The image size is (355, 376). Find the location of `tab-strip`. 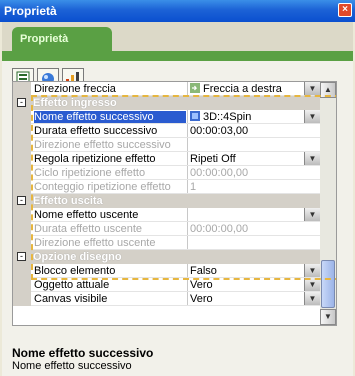

tab-strip is located at coordinates (177, 56).